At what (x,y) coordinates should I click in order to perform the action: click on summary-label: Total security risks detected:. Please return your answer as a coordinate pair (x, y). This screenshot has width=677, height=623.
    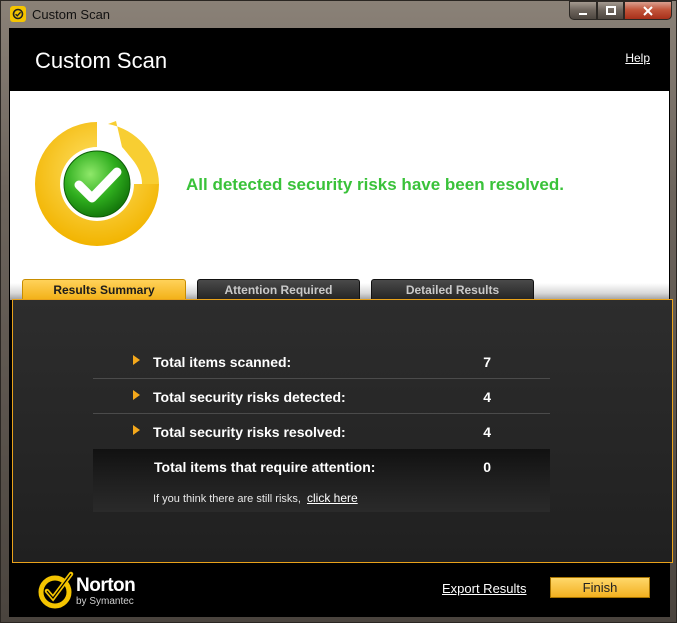
    Looking at the image, I should click on (249, 397).